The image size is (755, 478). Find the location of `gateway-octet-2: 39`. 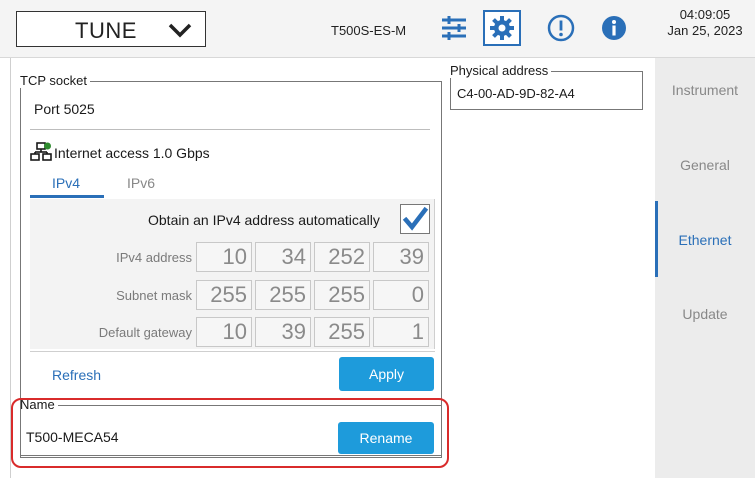

gateway-octet-2: 39 is located at coordinates (283, 332).